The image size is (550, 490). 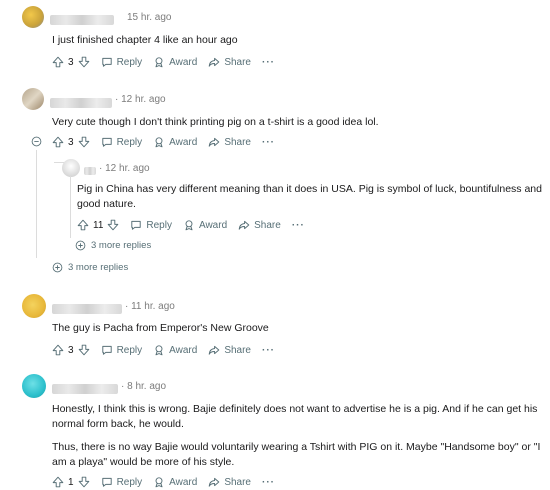 I want to click on timestamp: 15 hr. ago, so click(x=149, y=17).